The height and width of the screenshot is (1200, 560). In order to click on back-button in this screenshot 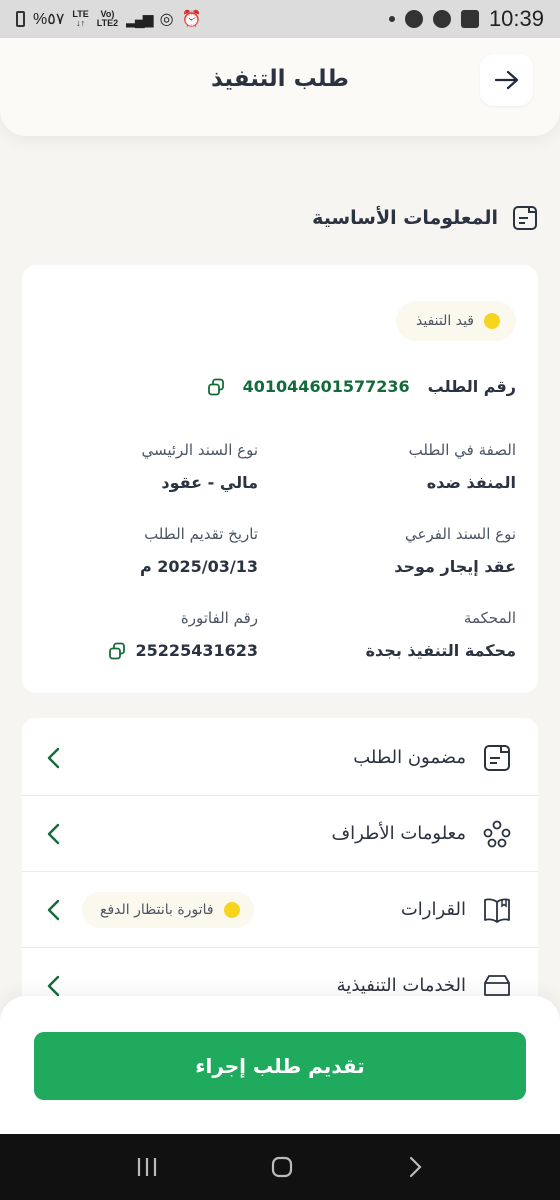, I will do `click(506, 80)`.